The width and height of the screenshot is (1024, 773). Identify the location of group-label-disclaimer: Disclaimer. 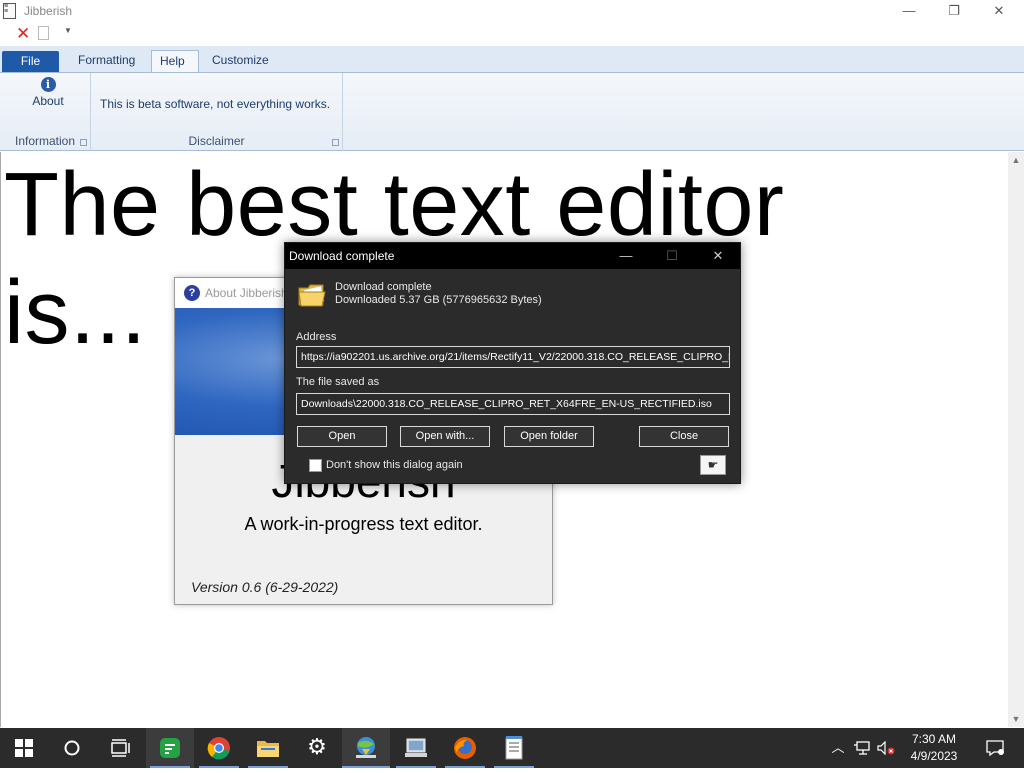
(216, 141).